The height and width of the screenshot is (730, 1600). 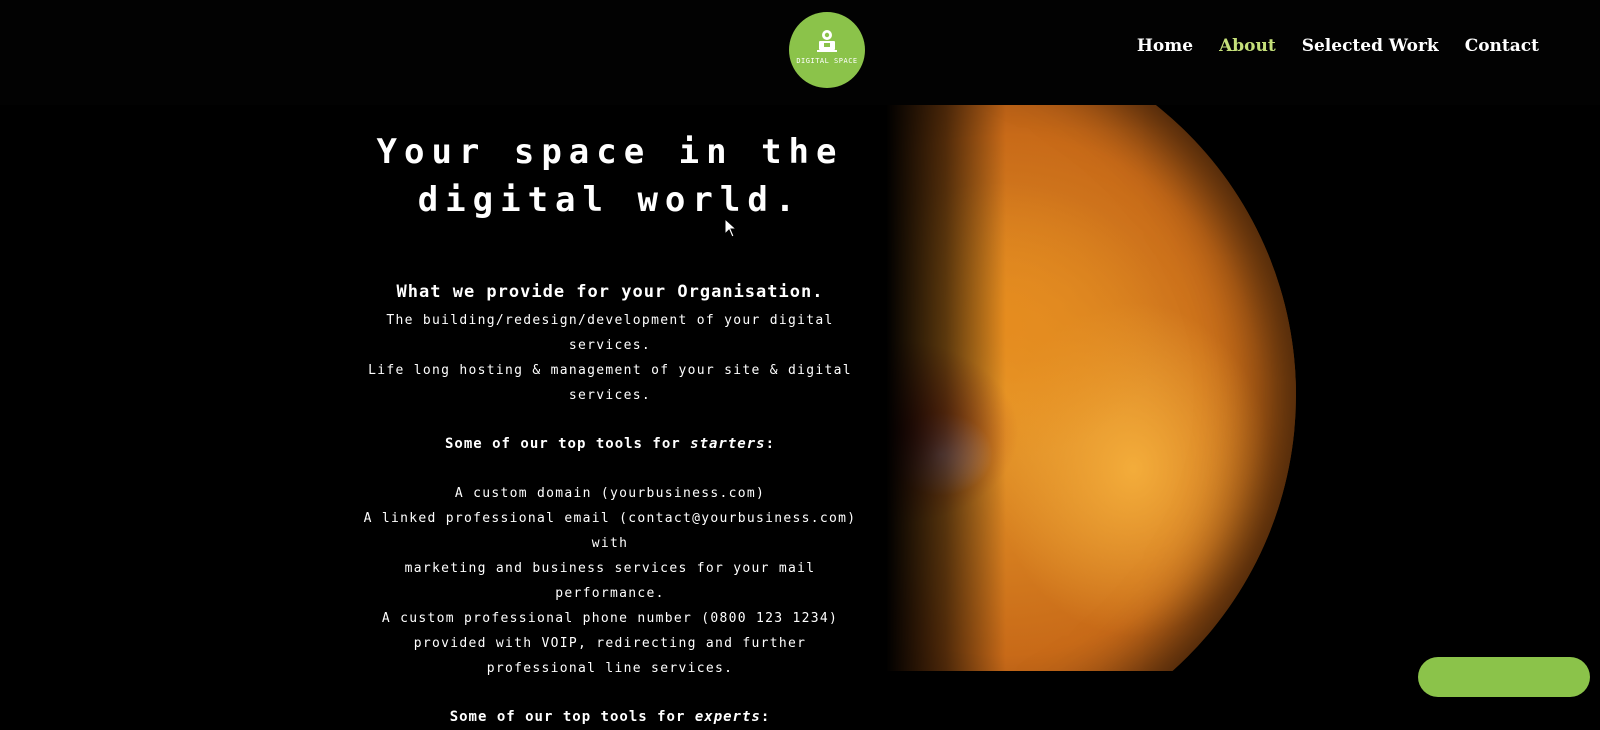 What do you see at coordinates (610, 395) in the screenshot?
I see `provide-line: services.` at bounding box center [610, 395].